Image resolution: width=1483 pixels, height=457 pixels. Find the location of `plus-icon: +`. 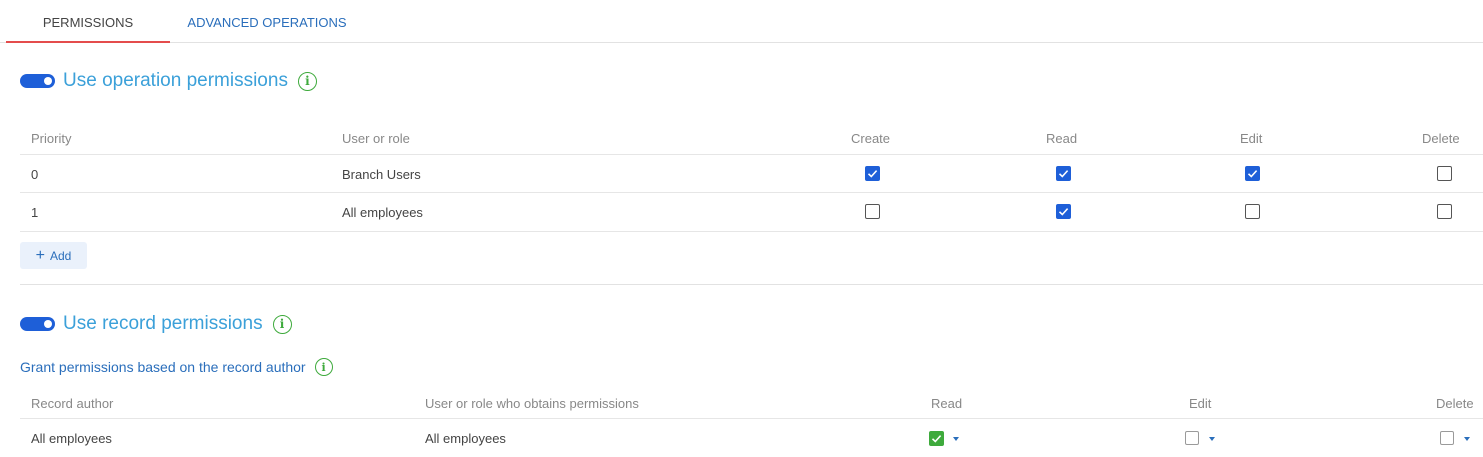

plus-icon: + is located at coordinates (40, 255).